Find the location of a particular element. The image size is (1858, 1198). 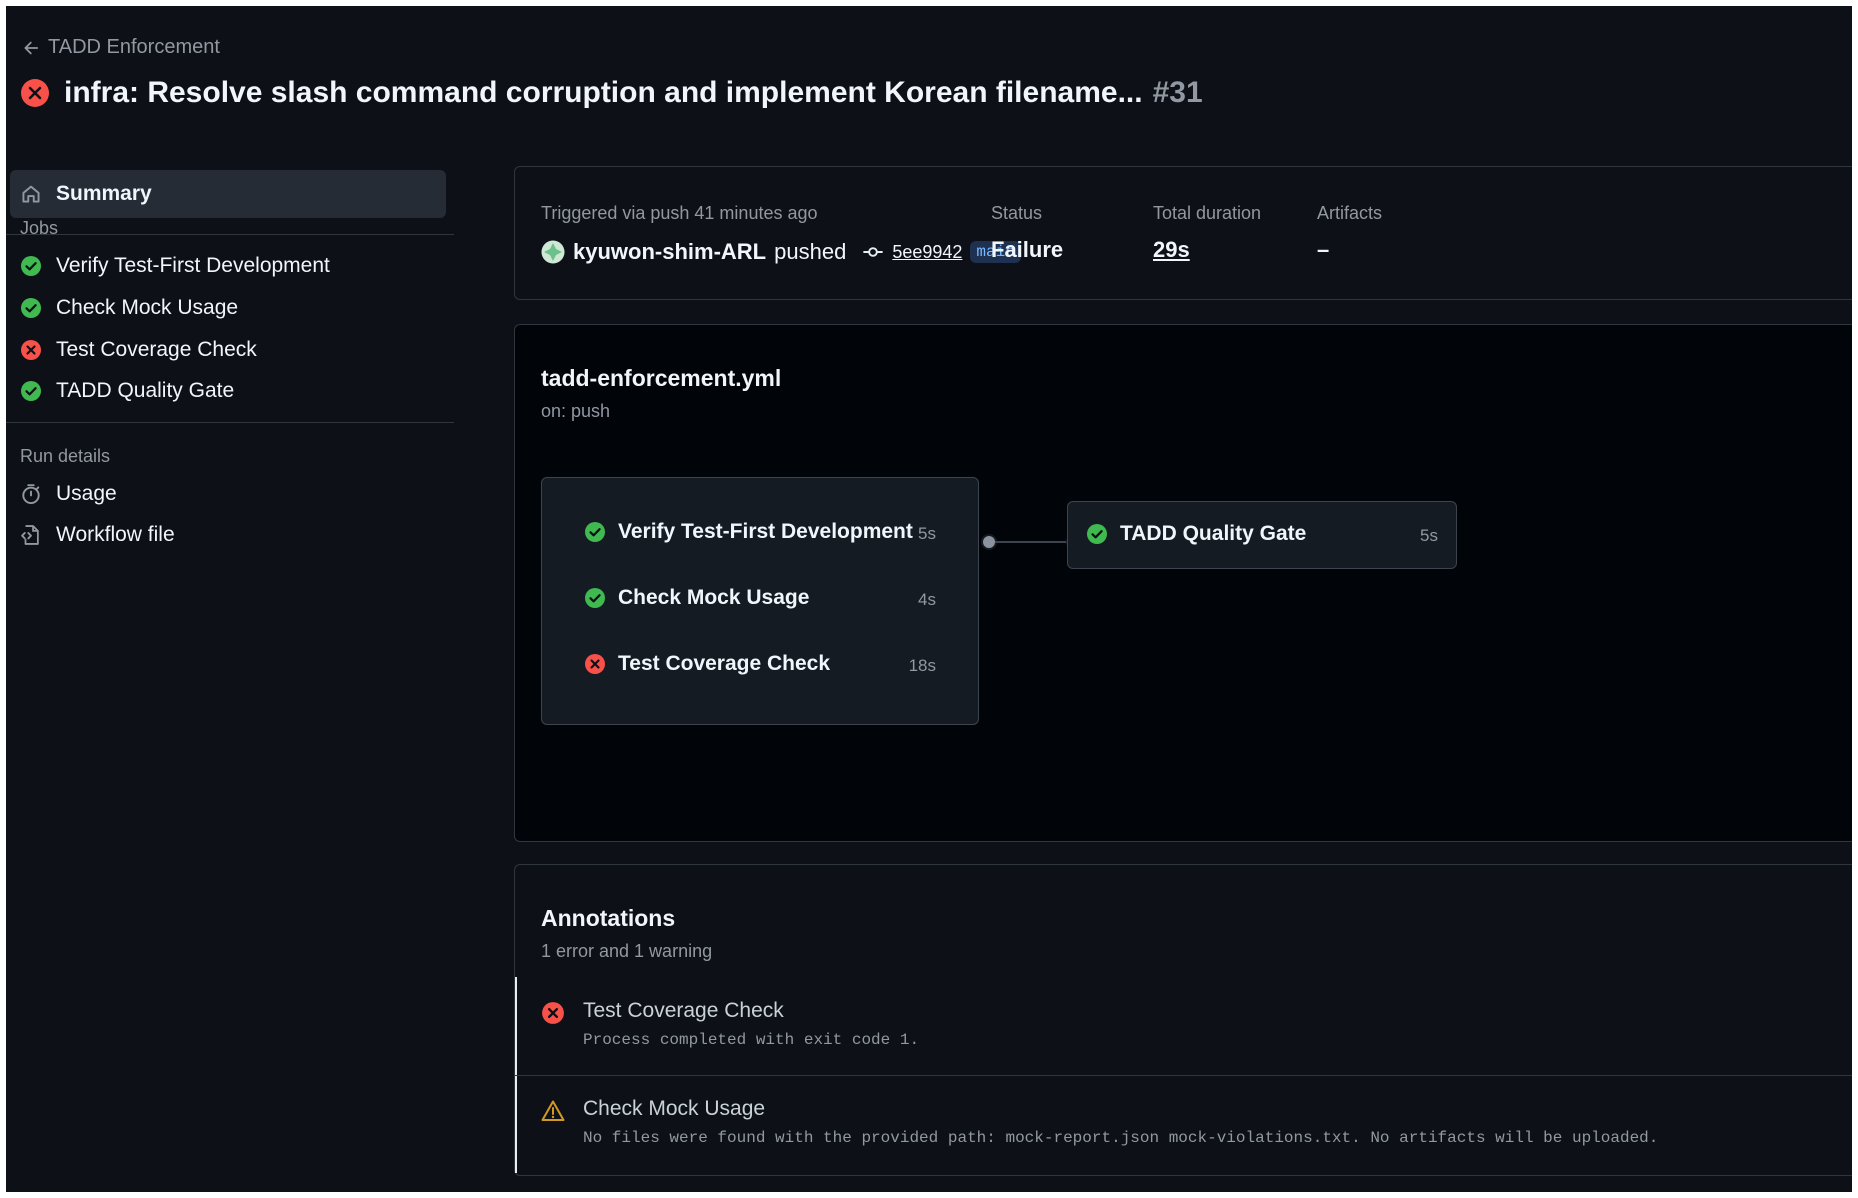

arrow-left-icon is located at coordinates (31, 47).